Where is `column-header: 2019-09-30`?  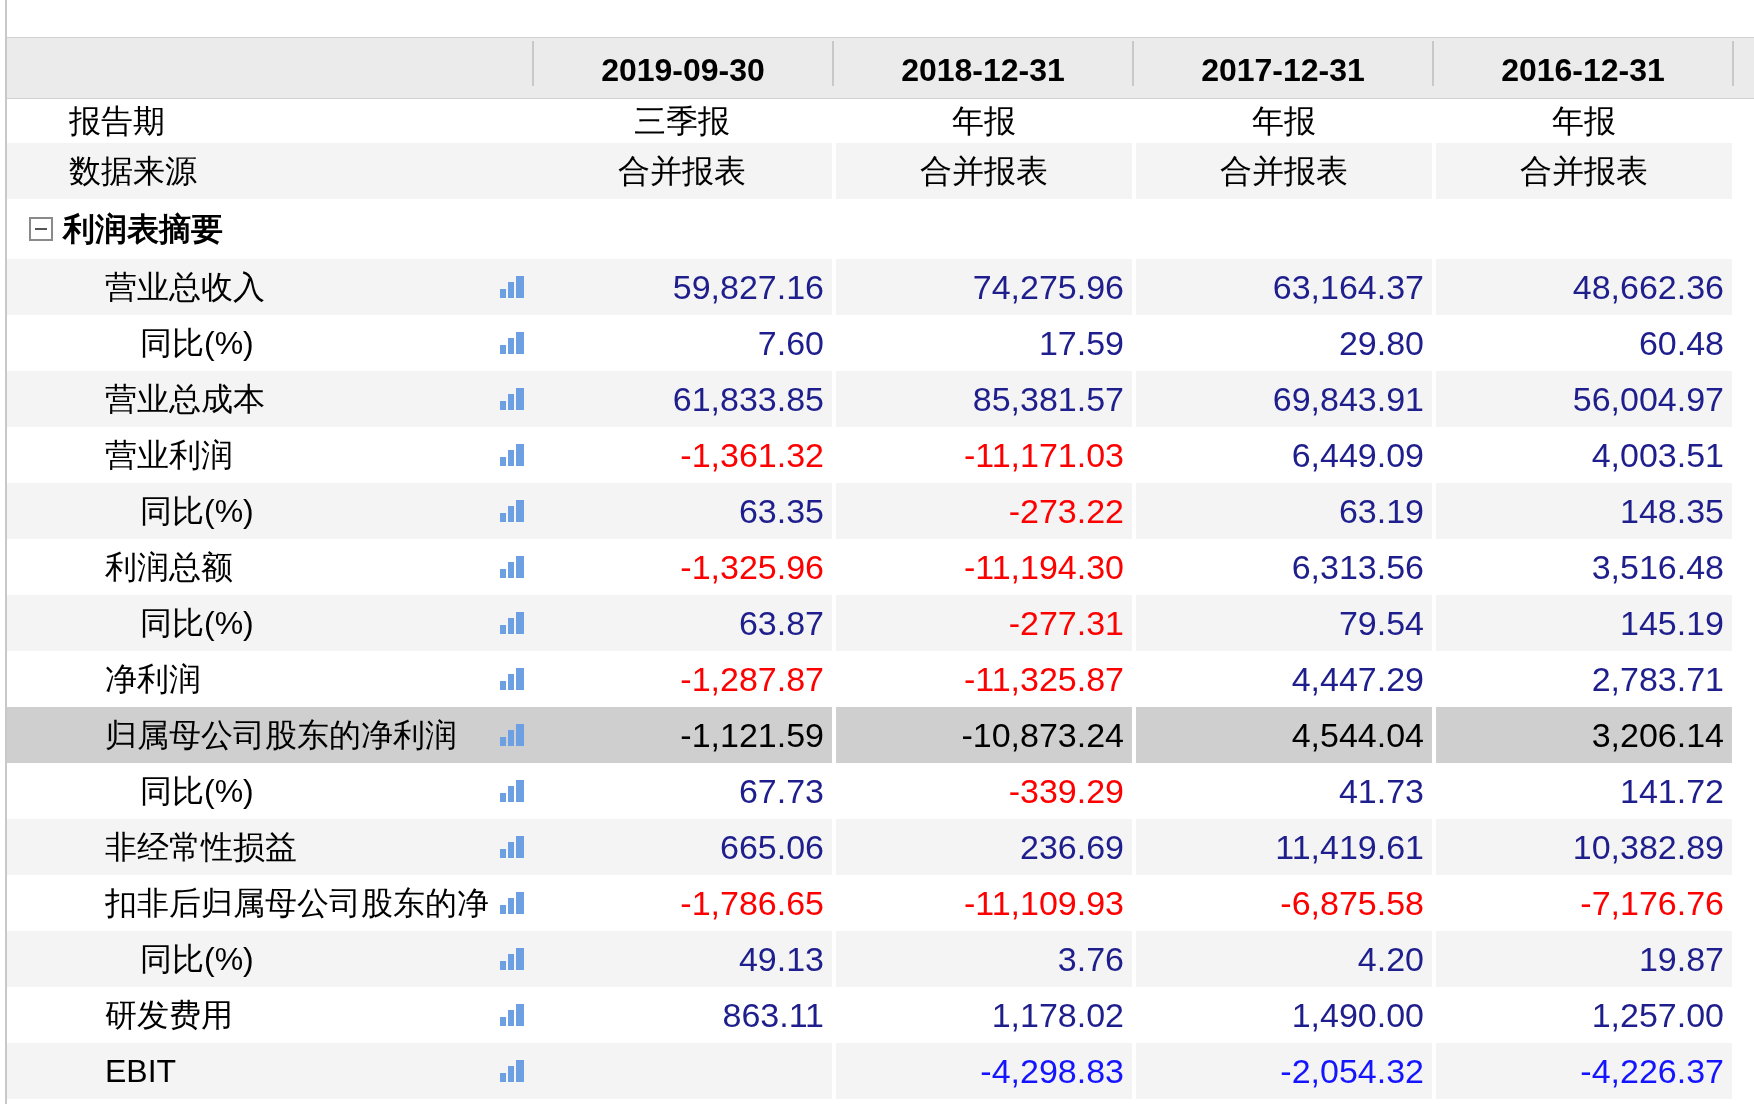
column-header: 2019-09-30 is located at coordinates (683, 70).